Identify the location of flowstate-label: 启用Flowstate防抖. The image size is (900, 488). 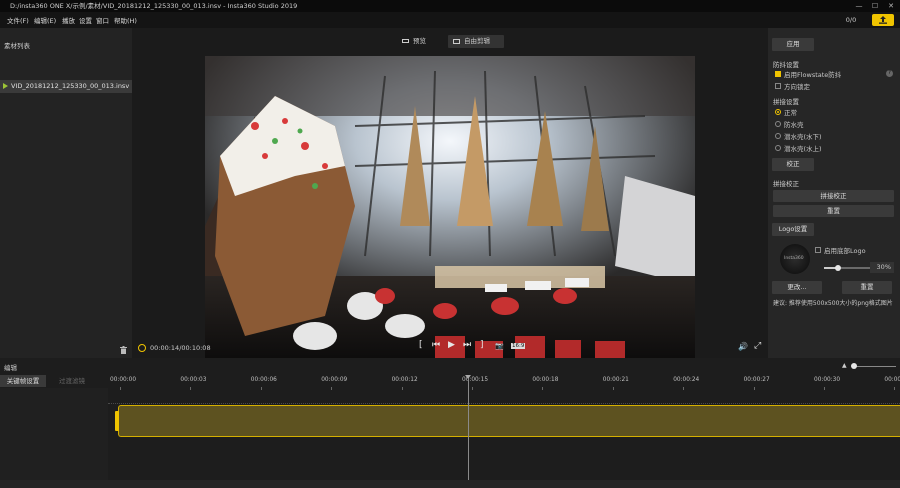
(813, 75).